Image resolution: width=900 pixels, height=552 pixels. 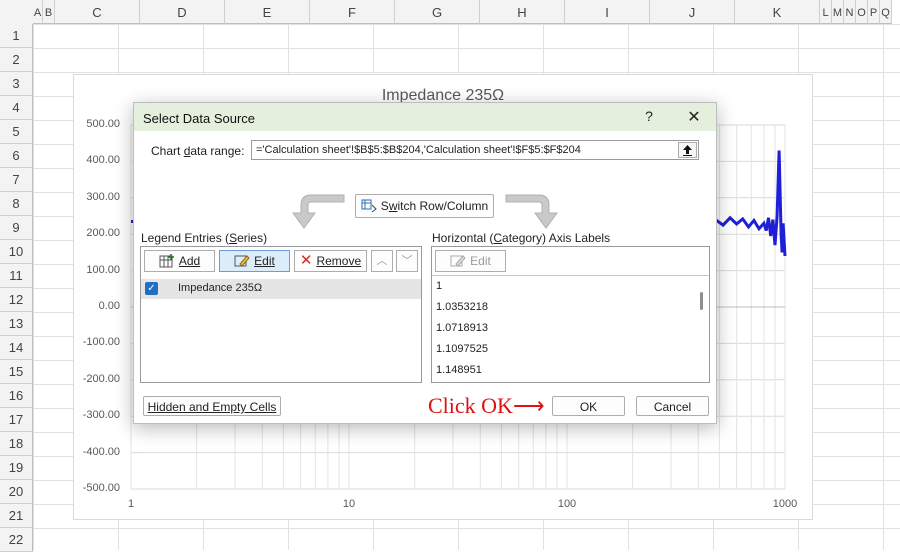 What do you see at coordinates (588, 406) in the screenshot?
I see `ok-button: OK` at bounding box center [588, 406].